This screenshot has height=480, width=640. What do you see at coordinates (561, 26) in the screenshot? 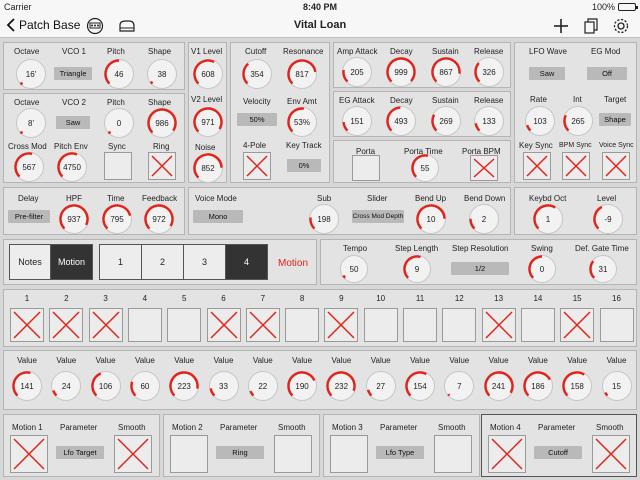
I see `add-icon` at bounding box center [561, 26].